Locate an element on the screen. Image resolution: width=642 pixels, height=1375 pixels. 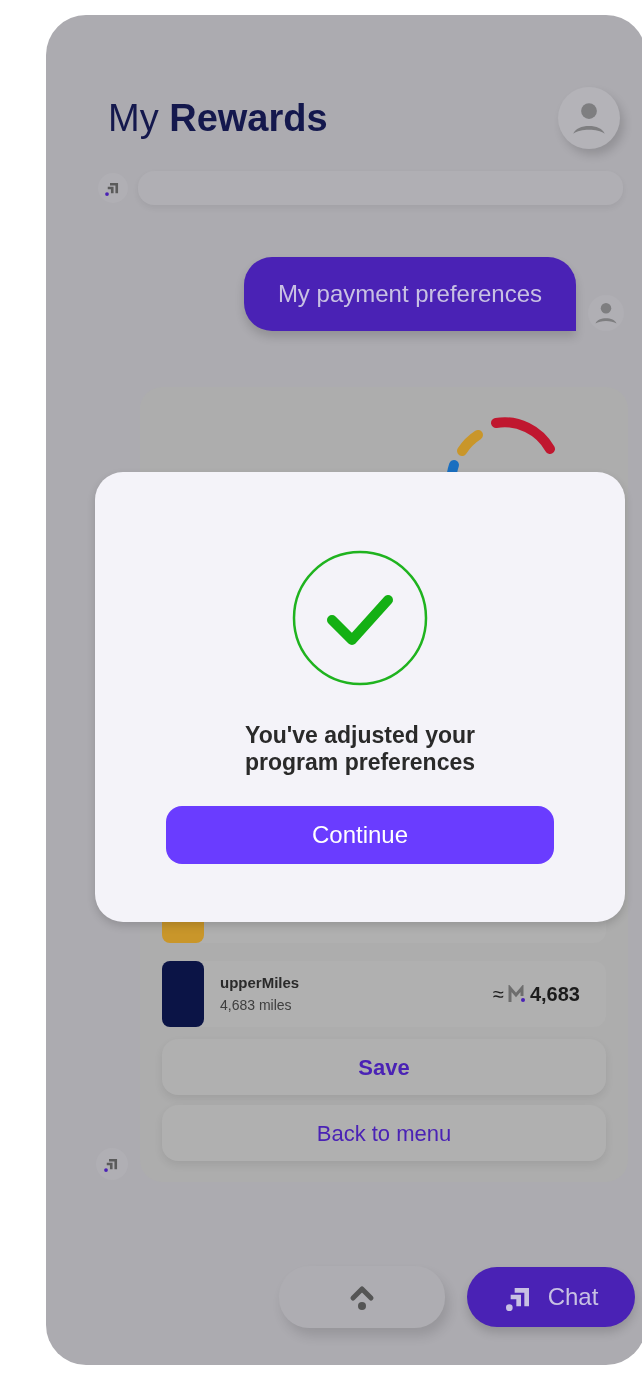
save-button: Save is located at coordinates (384, 1067).